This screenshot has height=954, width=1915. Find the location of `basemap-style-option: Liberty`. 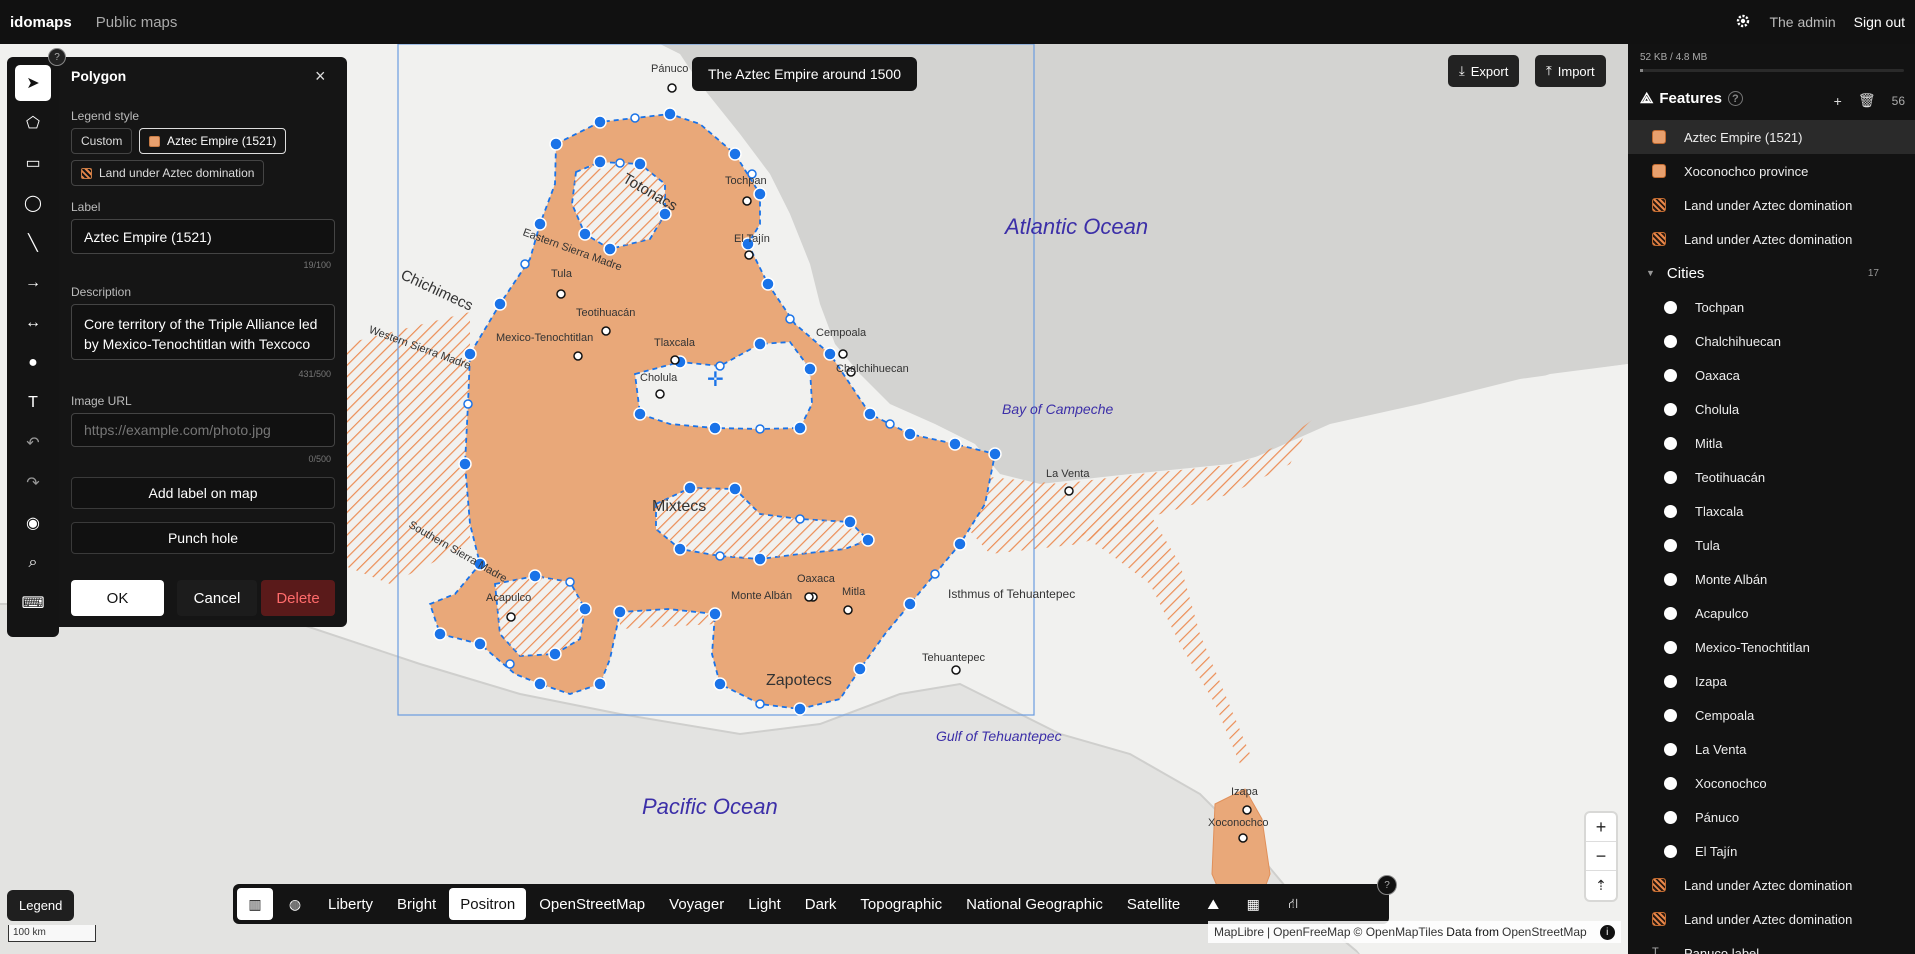

basemap-style-option: Liberty is located at coordinates (350, 904).